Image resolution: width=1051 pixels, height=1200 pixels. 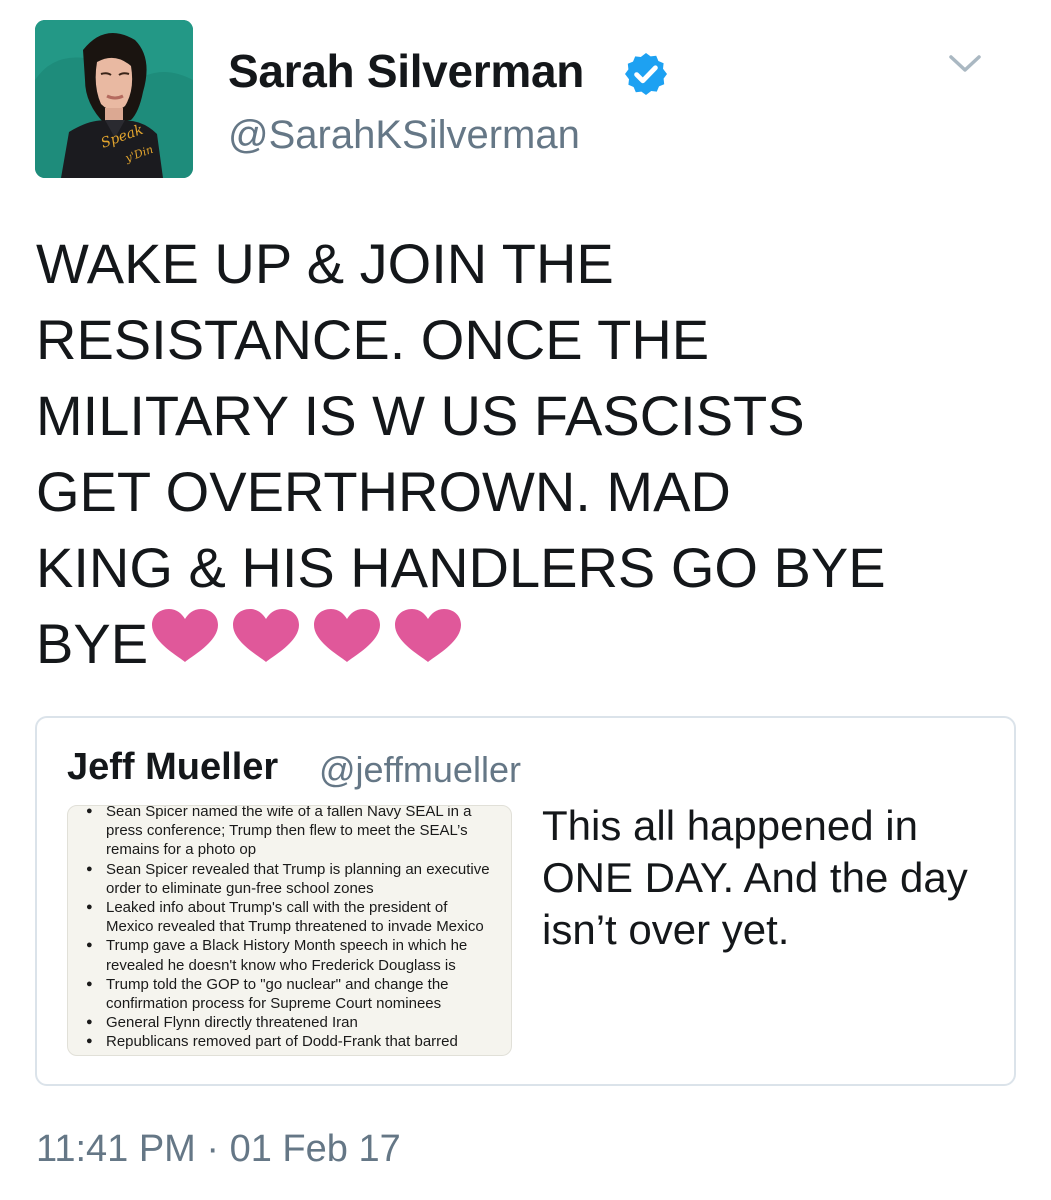 What do you see at coordinates (965, 64) in the screenshot?
I see `chevron-down-icon` at bounding box center [965, 64].